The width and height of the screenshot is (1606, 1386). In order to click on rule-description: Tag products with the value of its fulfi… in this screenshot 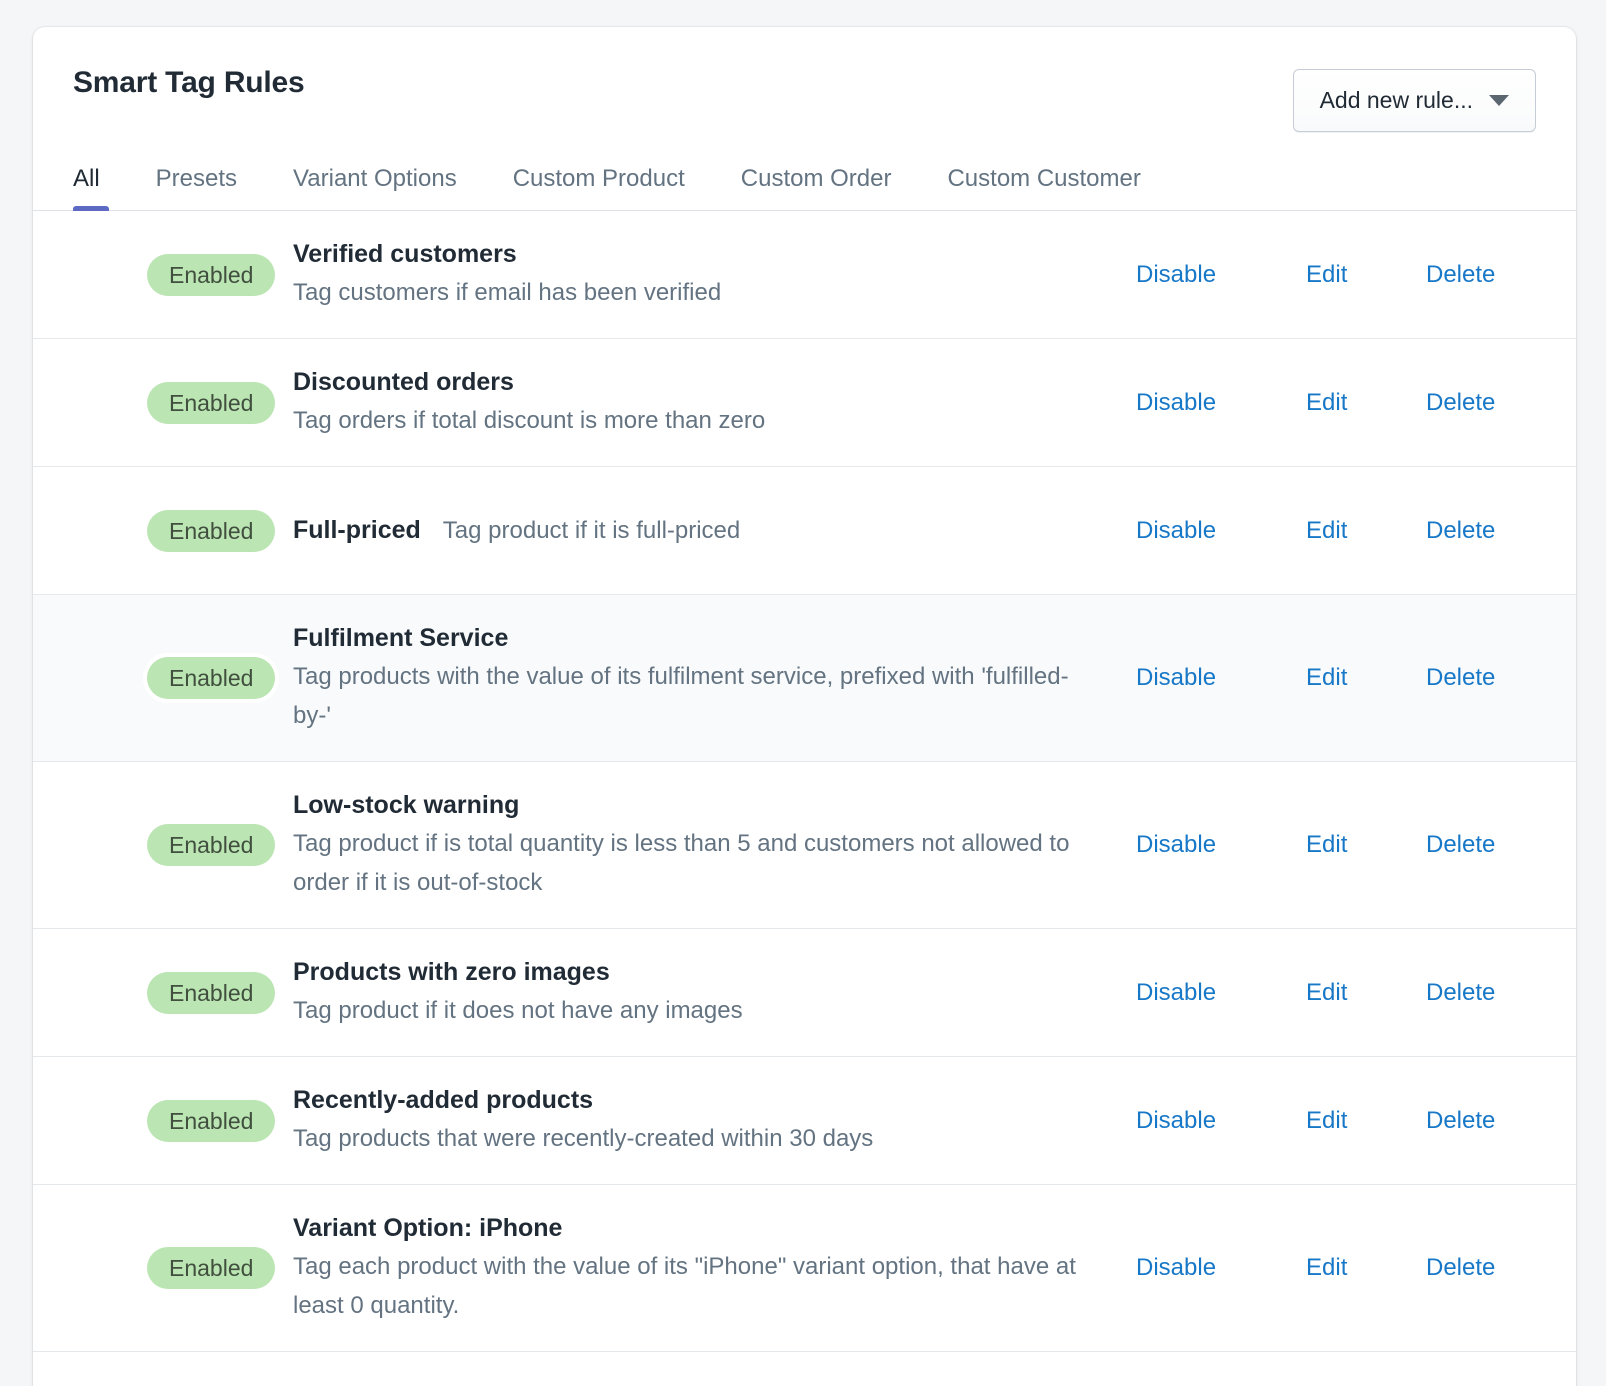, I will do `click(681, 696)`.